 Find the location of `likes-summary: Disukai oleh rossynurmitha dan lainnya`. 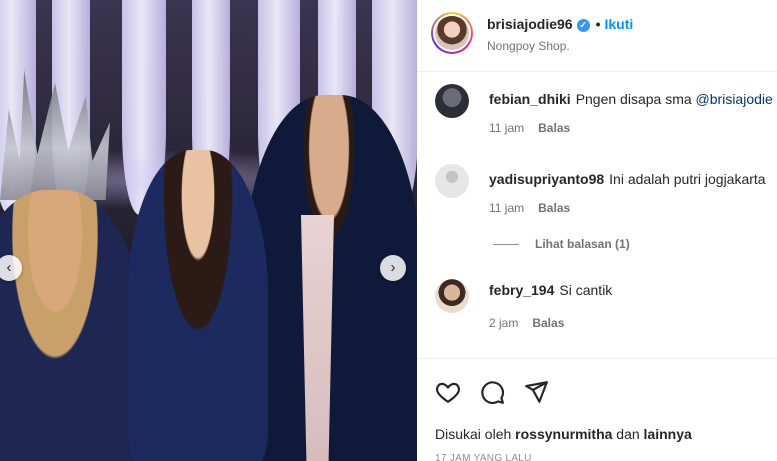

likes-summary: Disukai oleh rossynurmitha dan lainnya is located at coordinates (563, 434).